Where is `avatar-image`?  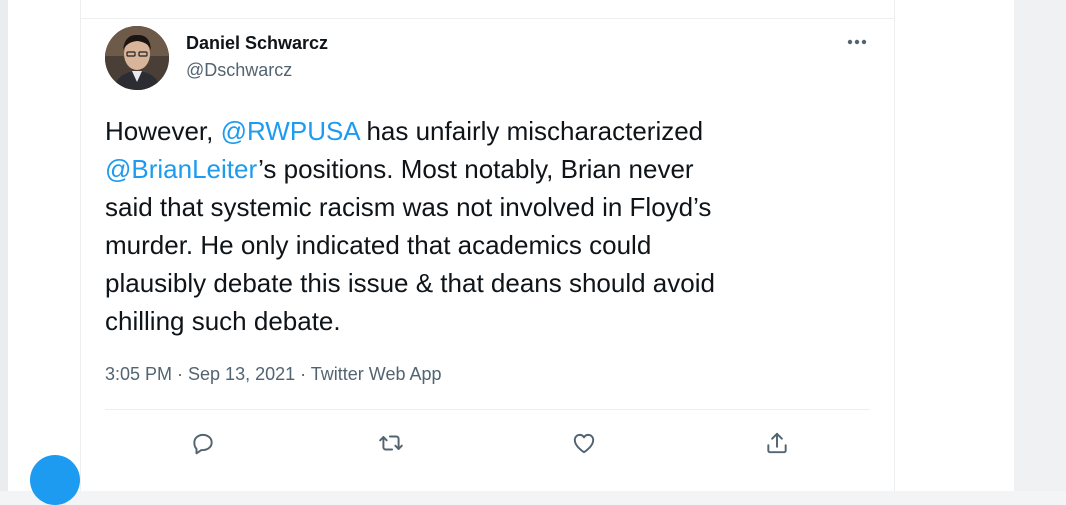
avatar-image is located at coordinates (137, 58).